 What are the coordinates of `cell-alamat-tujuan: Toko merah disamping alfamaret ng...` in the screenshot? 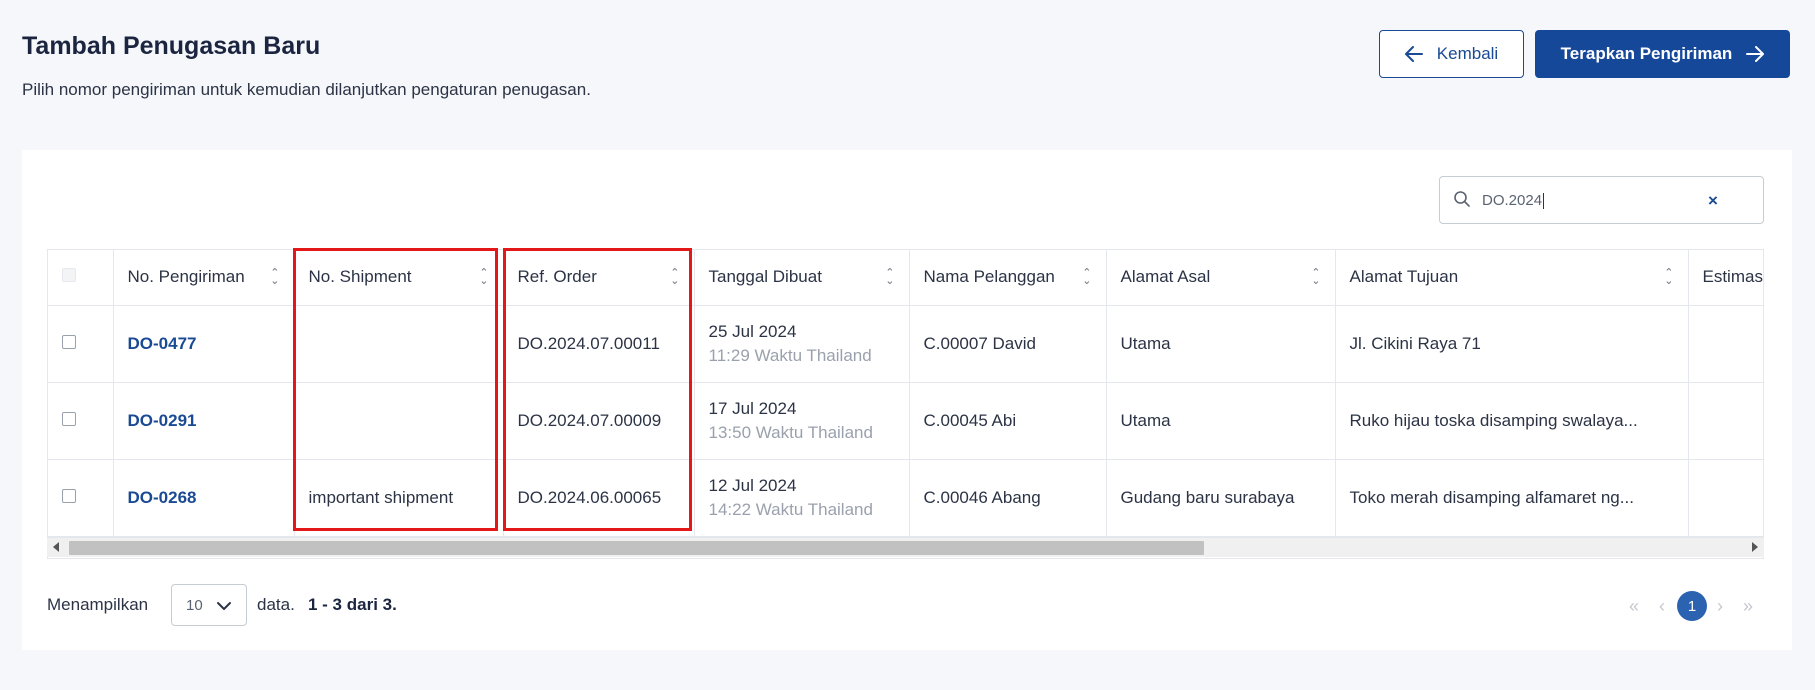 It's located at (1512, 498).